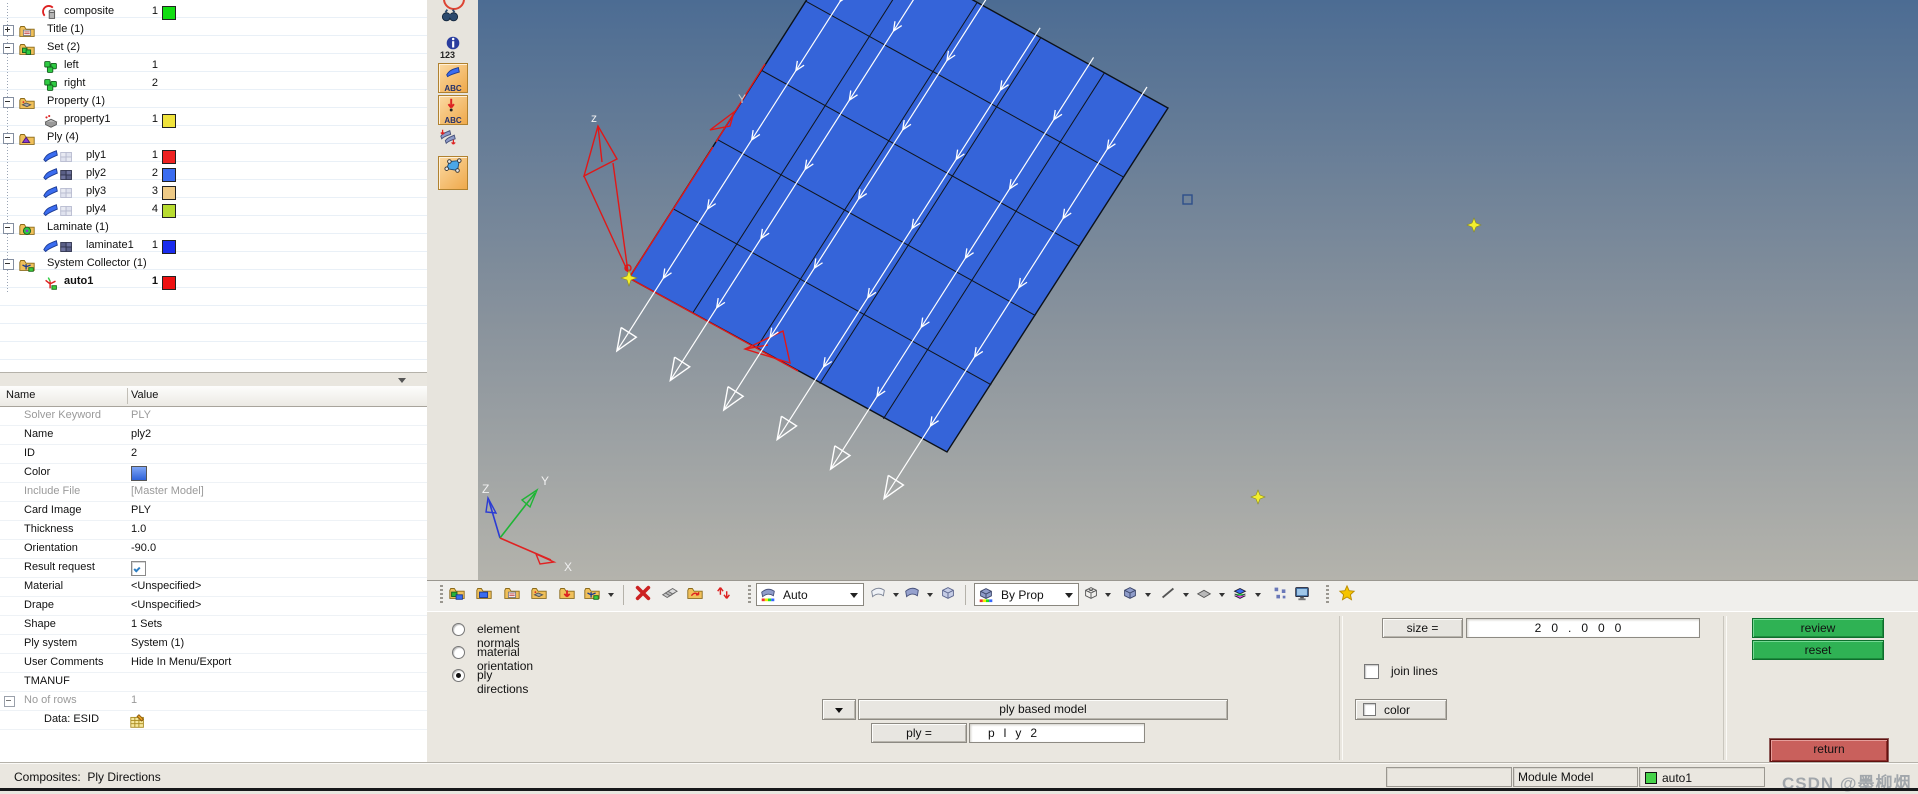  I want to click on delete-button, so click(645, 595).